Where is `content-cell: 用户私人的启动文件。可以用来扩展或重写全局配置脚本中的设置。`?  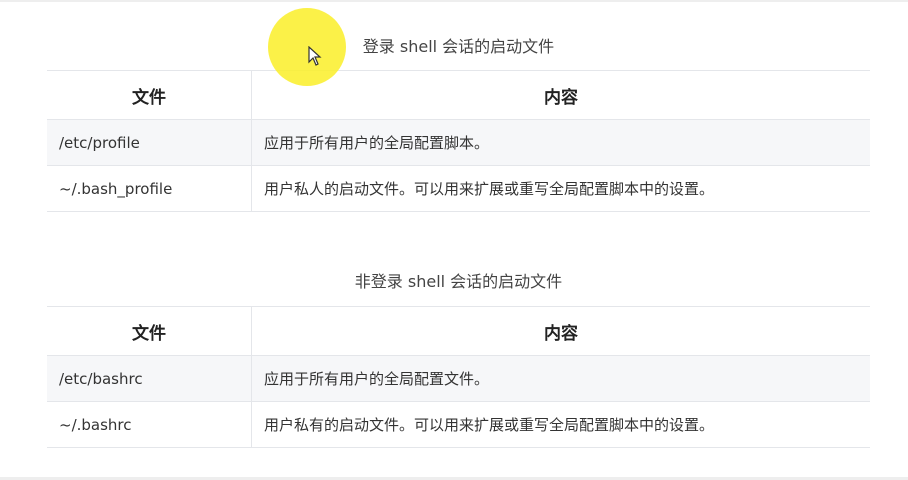
content-cell: 用户私人的启动文件。可以用来扩展或重写全局配置脚本中的设置。 is located at coordinates (560, 188).